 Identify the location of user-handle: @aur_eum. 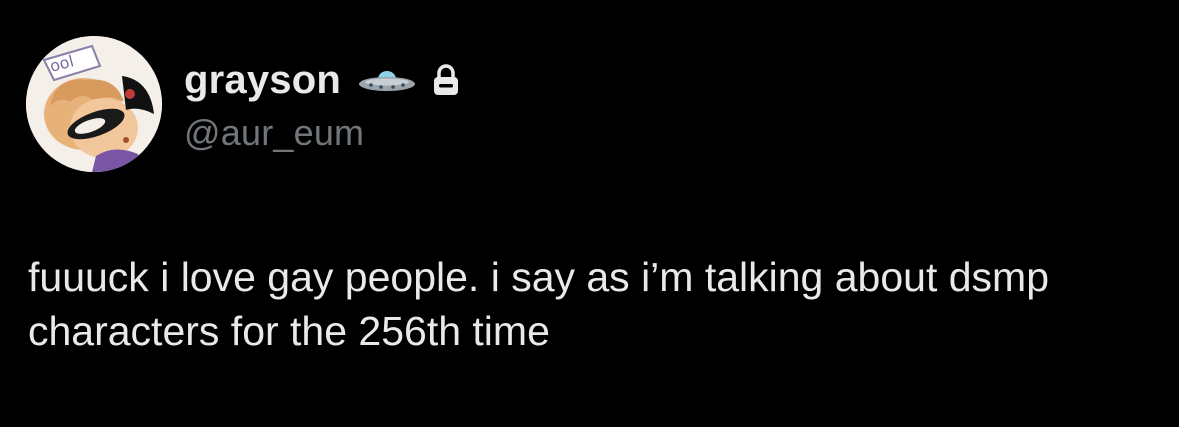
(322, 133).